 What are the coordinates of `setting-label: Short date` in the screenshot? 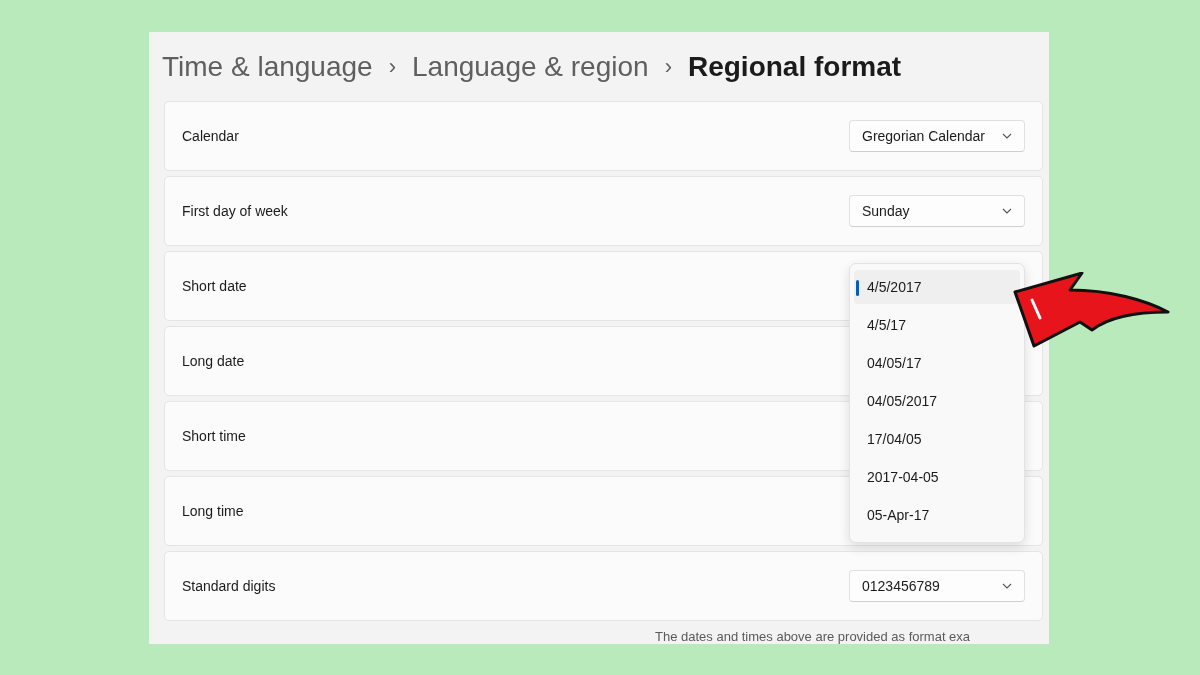 It's located at (214, 286).